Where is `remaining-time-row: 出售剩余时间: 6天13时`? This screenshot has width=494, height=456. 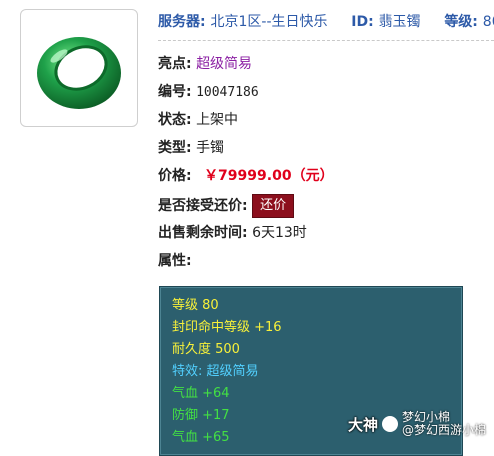 remaining-time-row: 出售剩余时间: 6天13时 is located at coordinates (232, 233).